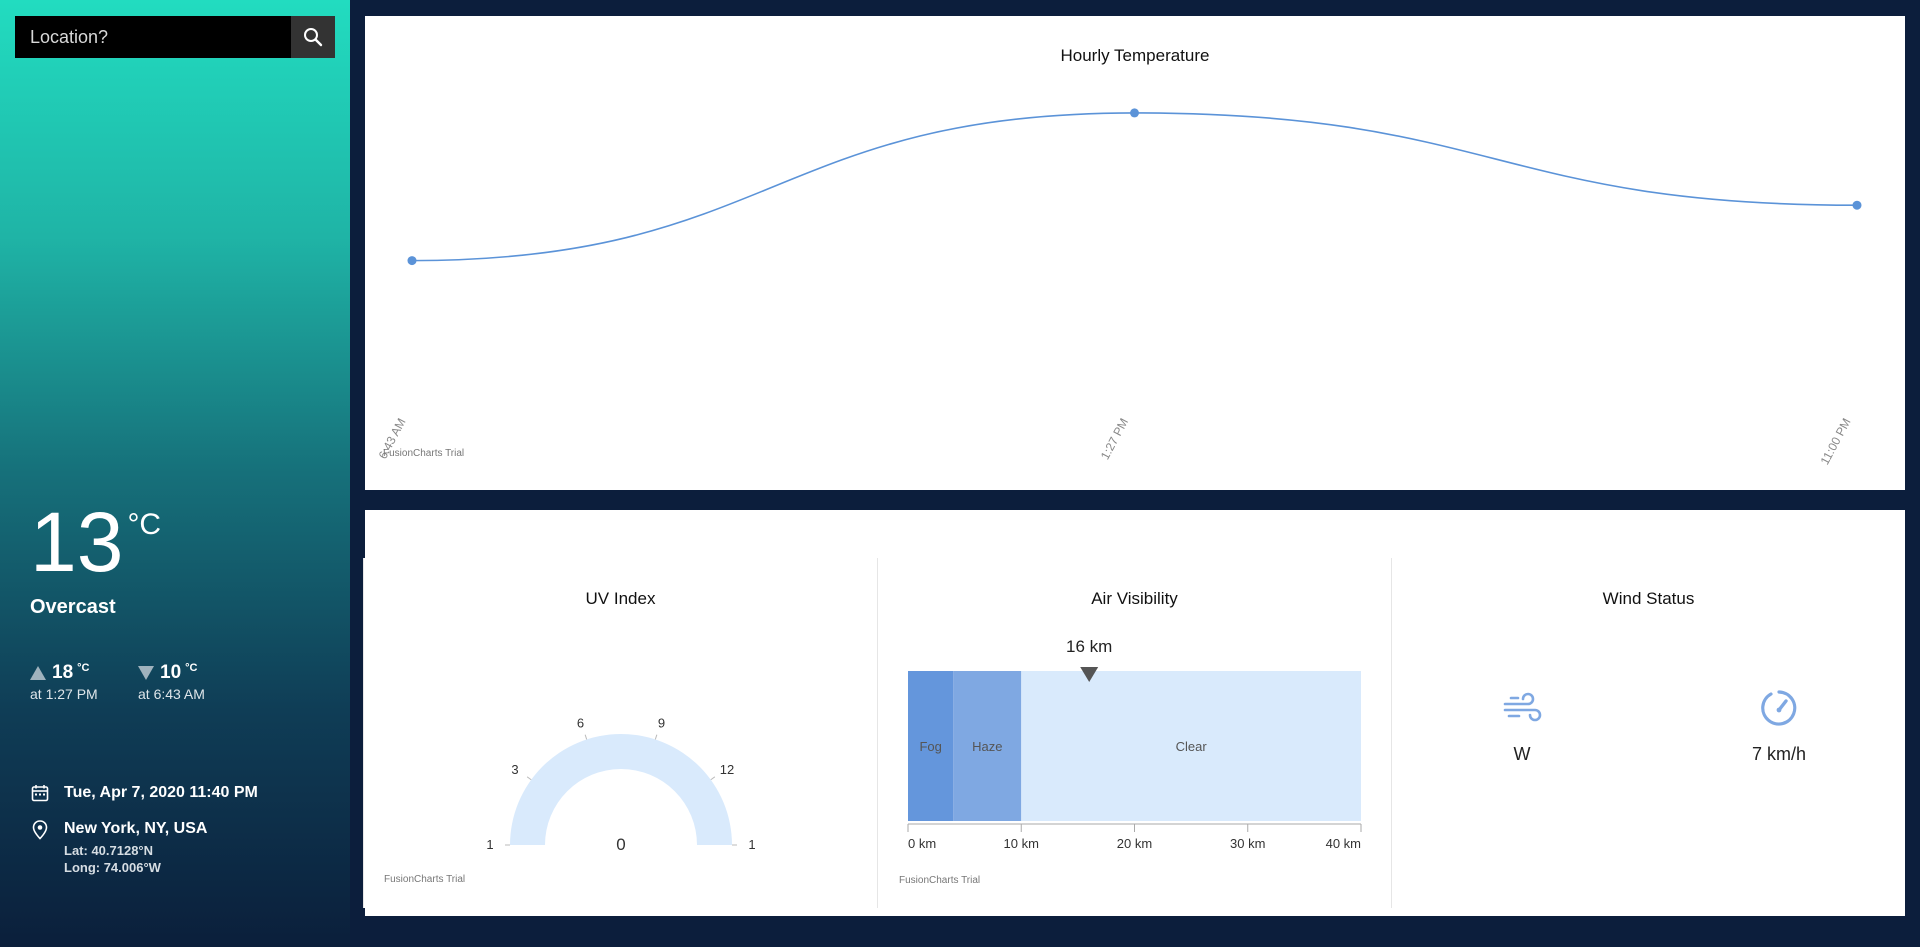 This screenshot has width=1920, height=947. Describe the element at coordinates (153, 37) in the screenshot. I see `location-search-input` at that location.